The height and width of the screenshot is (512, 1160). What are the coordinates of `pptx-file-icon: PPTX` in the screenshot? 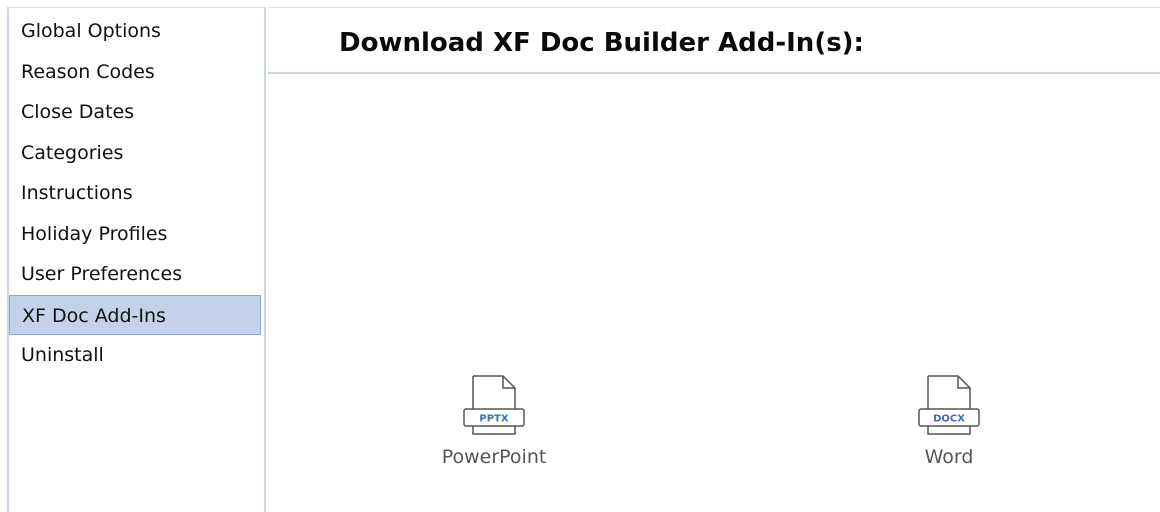 It's located at (494, 405).